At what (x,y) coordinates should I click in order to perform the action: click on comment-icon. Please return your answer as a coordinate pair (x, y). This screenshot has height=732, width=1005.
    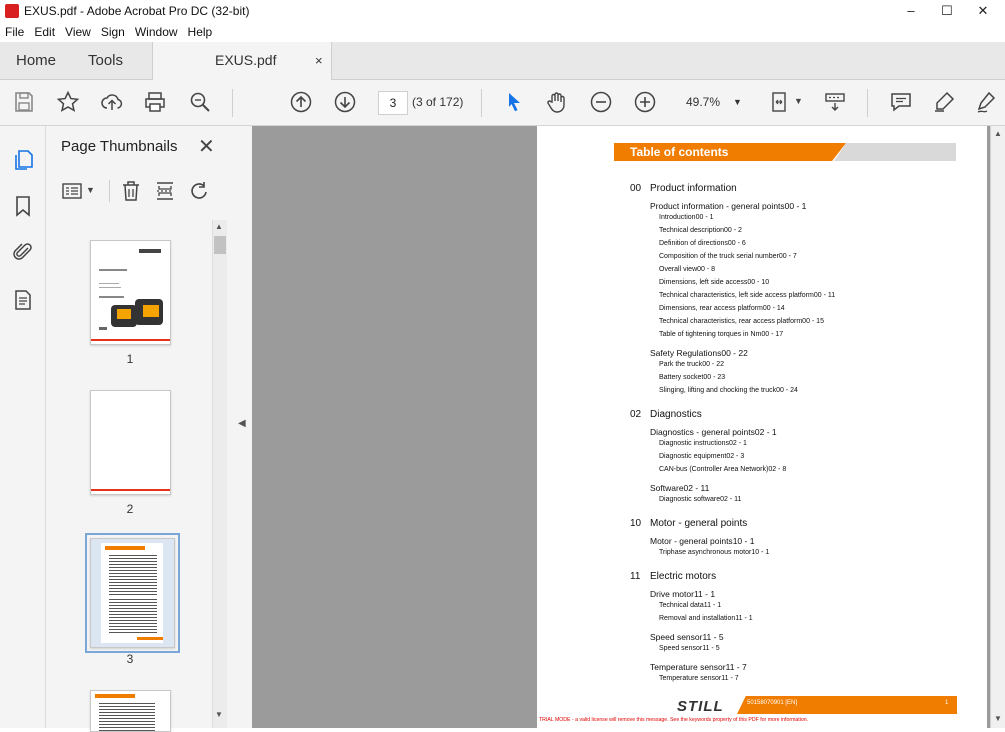
    Looking at the image, I should click on (902, 103).